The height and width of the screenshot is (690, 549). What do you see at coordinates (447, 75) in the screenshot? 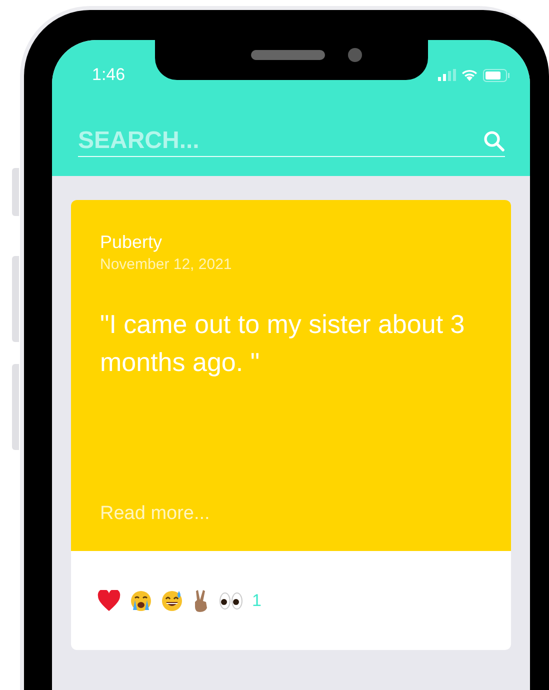
I see `signal-icon` at bounding box center [447, 75].